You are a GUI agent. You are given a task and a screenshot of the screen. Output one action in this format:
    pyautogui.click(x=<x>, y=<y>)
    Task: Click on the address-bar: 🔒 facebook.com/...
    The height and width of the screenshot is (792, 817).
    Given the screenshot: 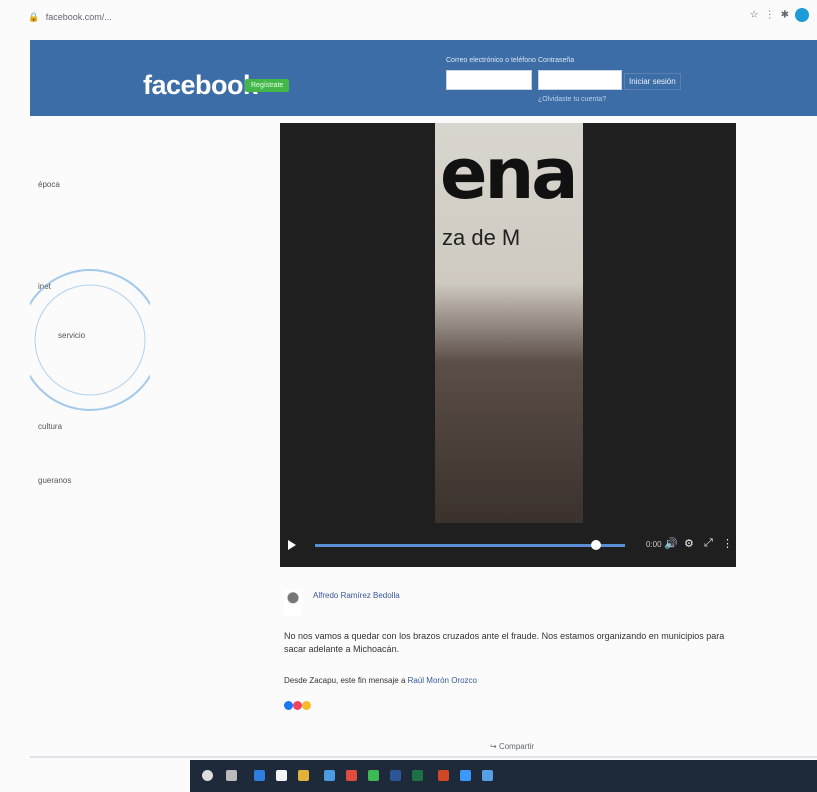 What is the action you would take?
    pyautogui.click(x=70, y=17)
    